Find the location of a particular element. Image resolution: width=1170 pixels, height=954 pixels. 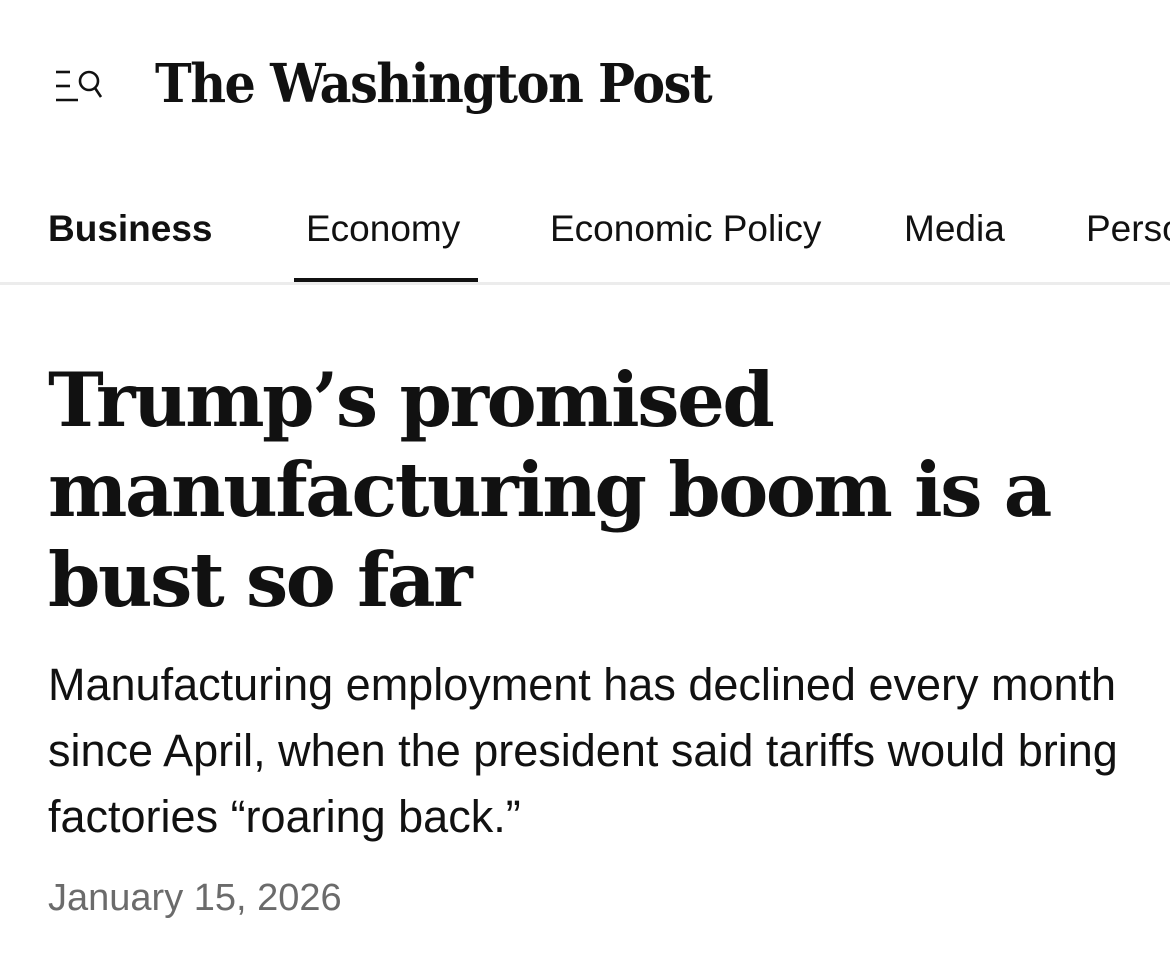

menu-search-button is located at coordinates (78, 86).